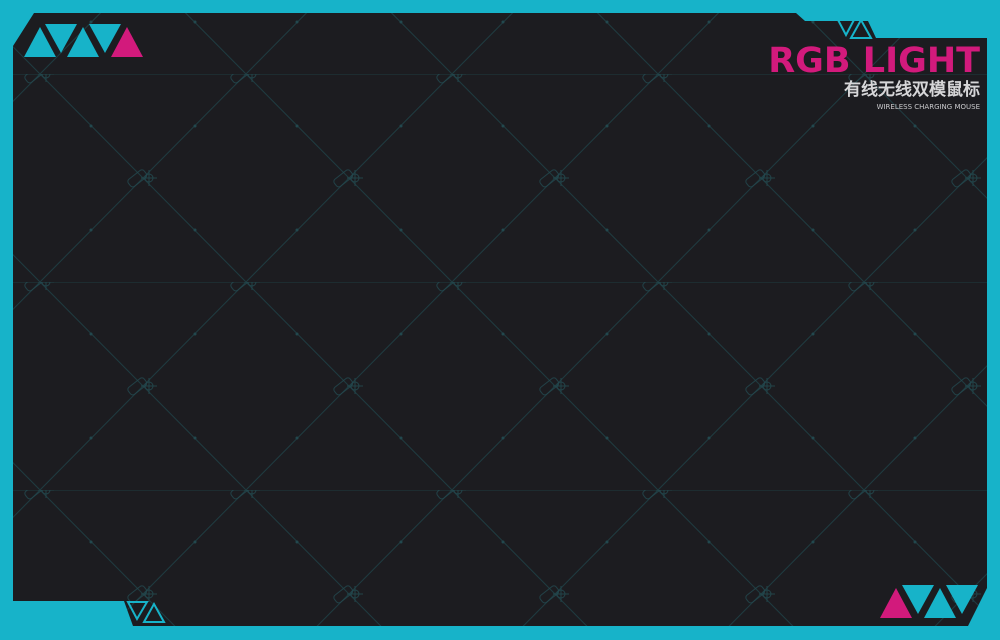 The width and height of the screenshot is (1000, 640). What do you see at coordinates (928, 107) in the screenshot?
I see `product-subtitle-en: WIRELESS CHARGING MOUSE` at bounding box center [928, 107].